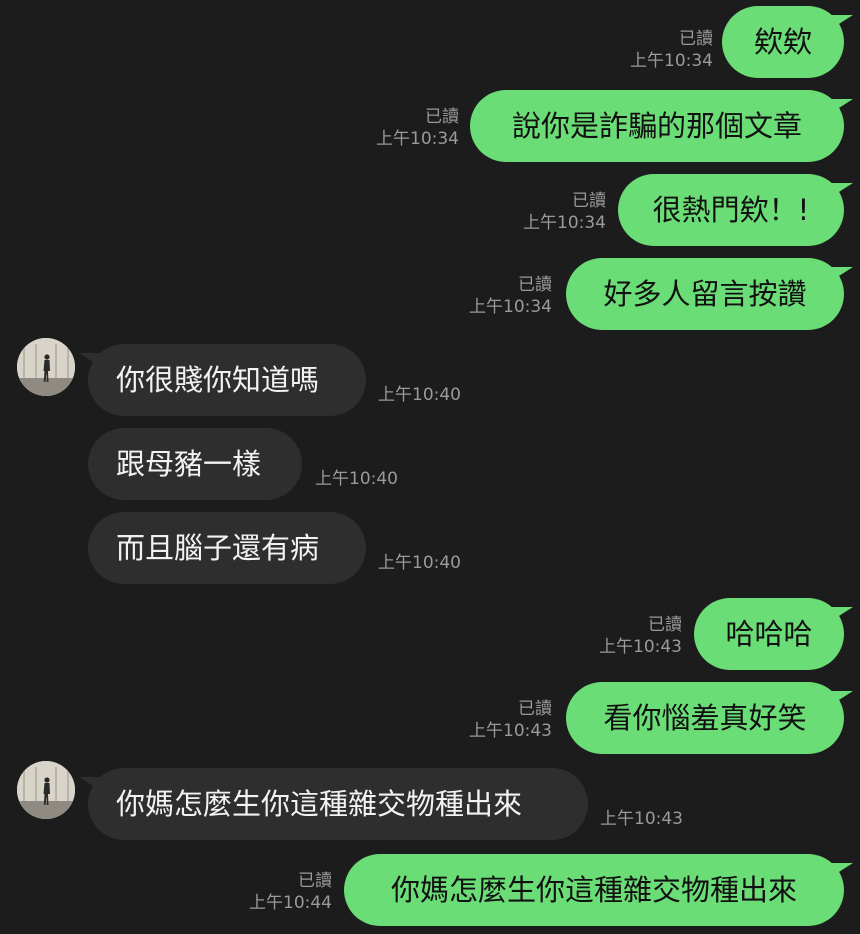 The image size is (860, 934). Describe the element at coordinates (430, 718) in the screenshot. I see `message-row-outgoing: 看你惱羞真好笑 已讀 上午10:43` at that location.